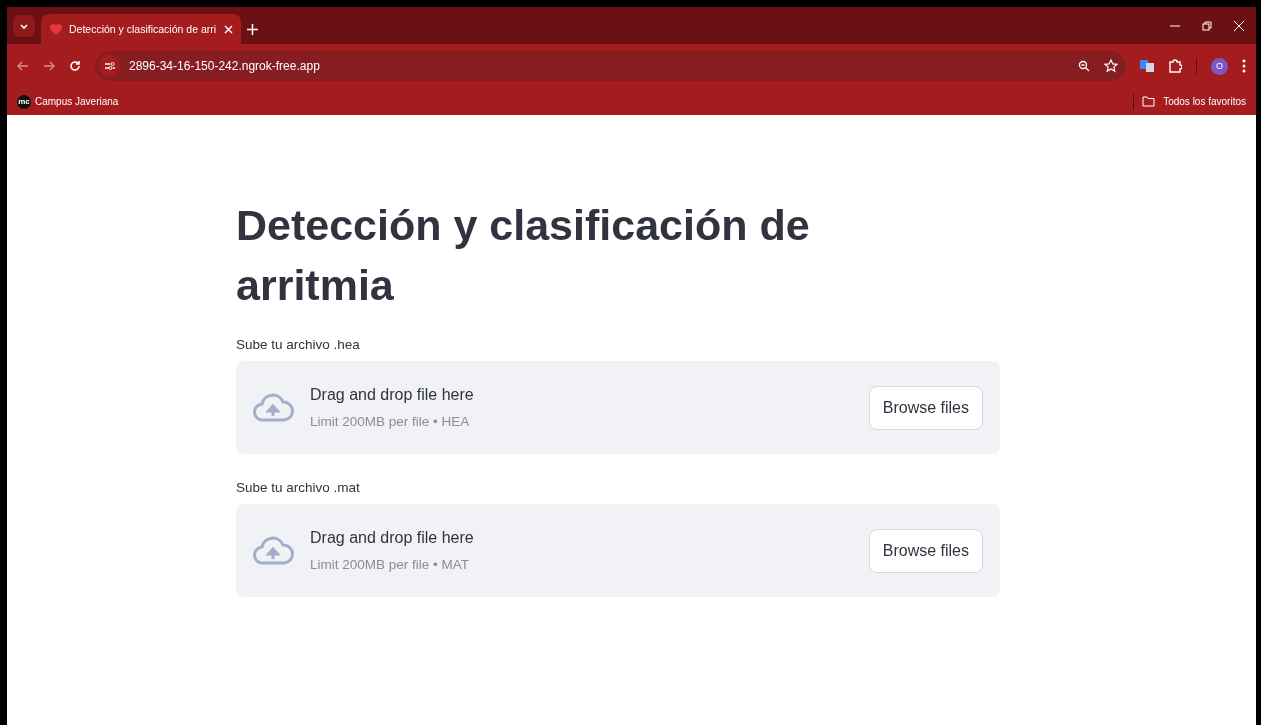 The image size is (1261, 725). I want to click on site-logo-icon: mc, so click(24, 101).